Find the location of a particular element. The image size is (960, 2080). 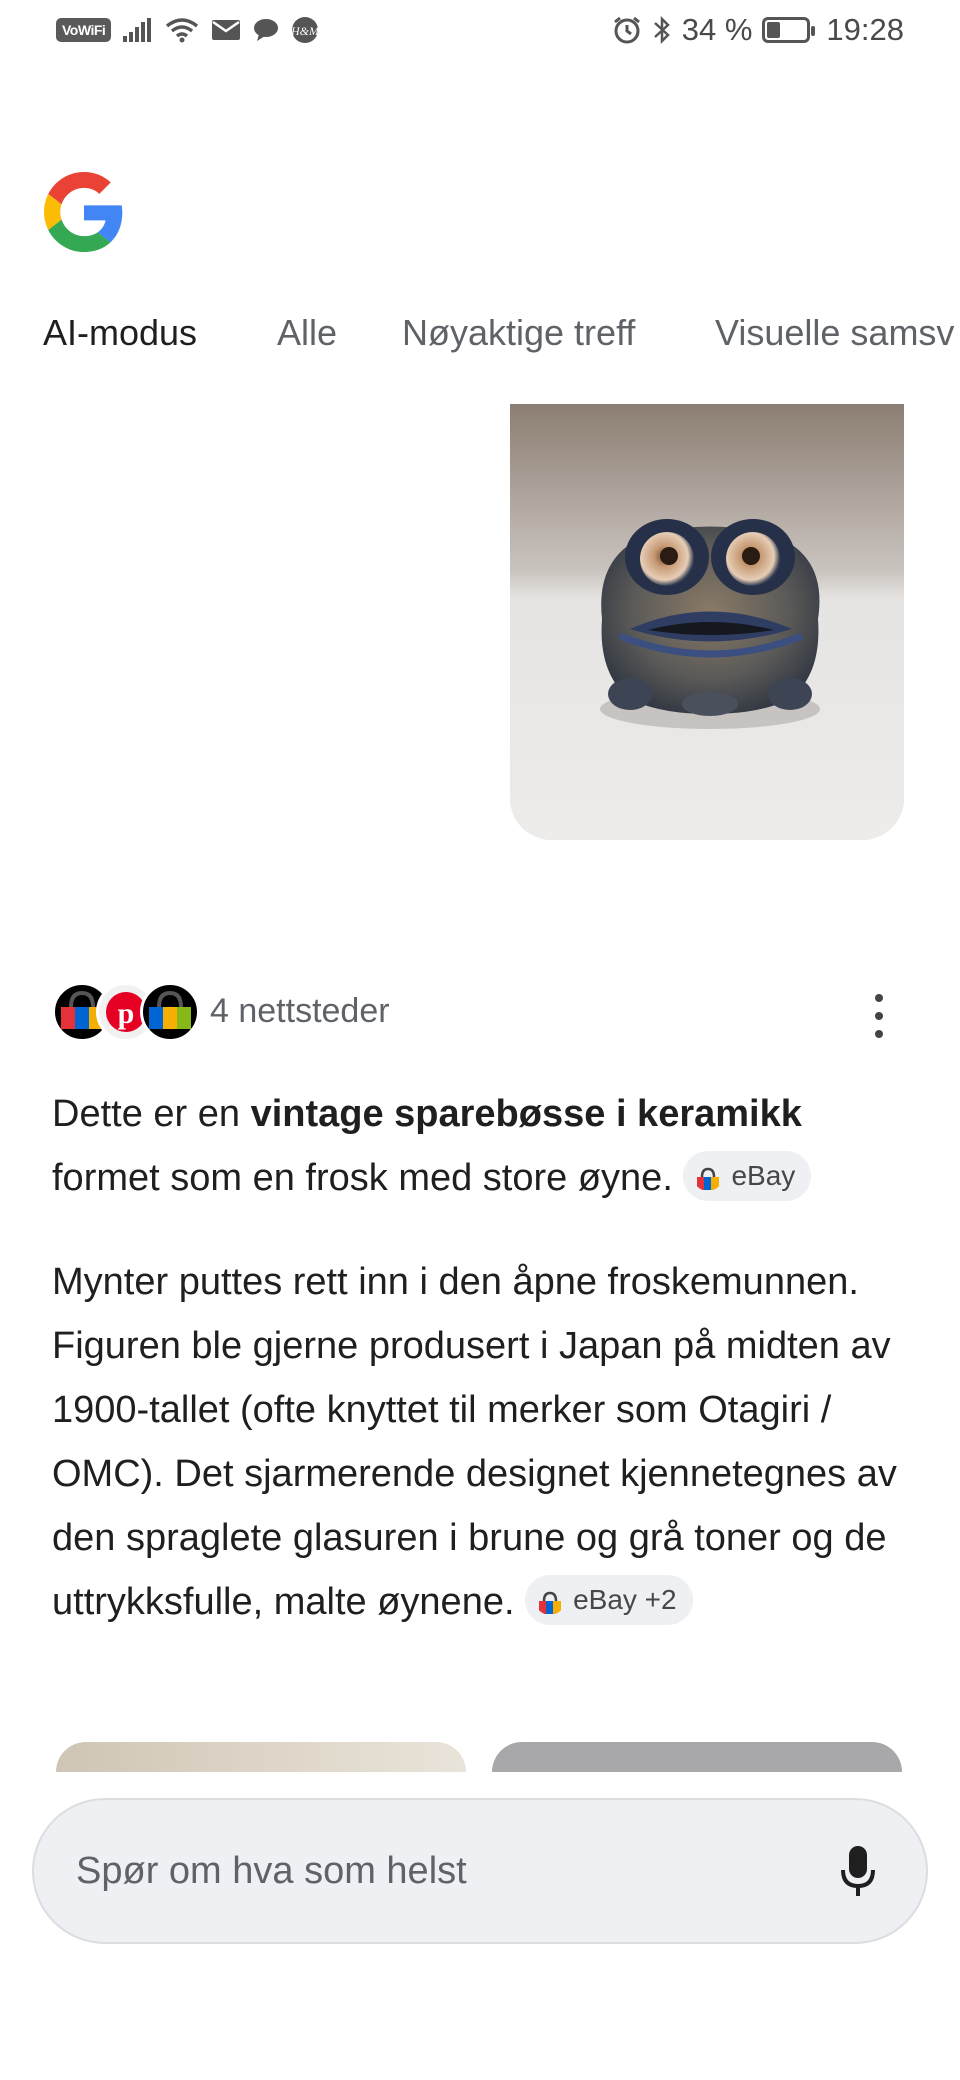

battery-percent: 34 % is located at coordinates (717, 29).